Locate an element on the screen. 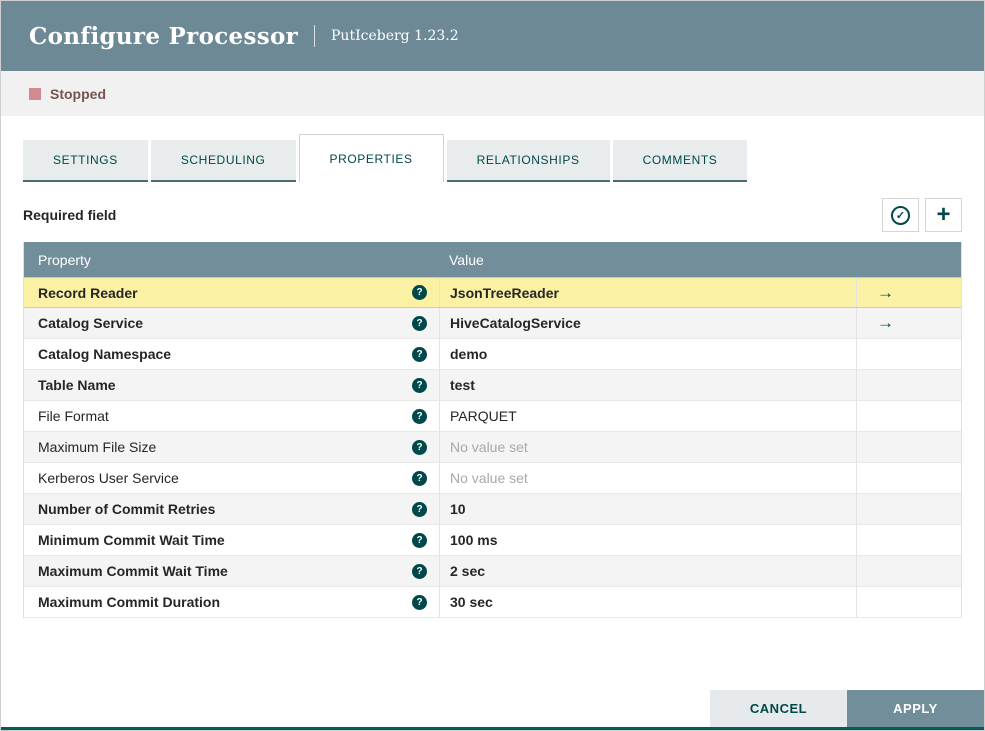  property-name: Catalog Namespace is located at coordinates (105, 354).